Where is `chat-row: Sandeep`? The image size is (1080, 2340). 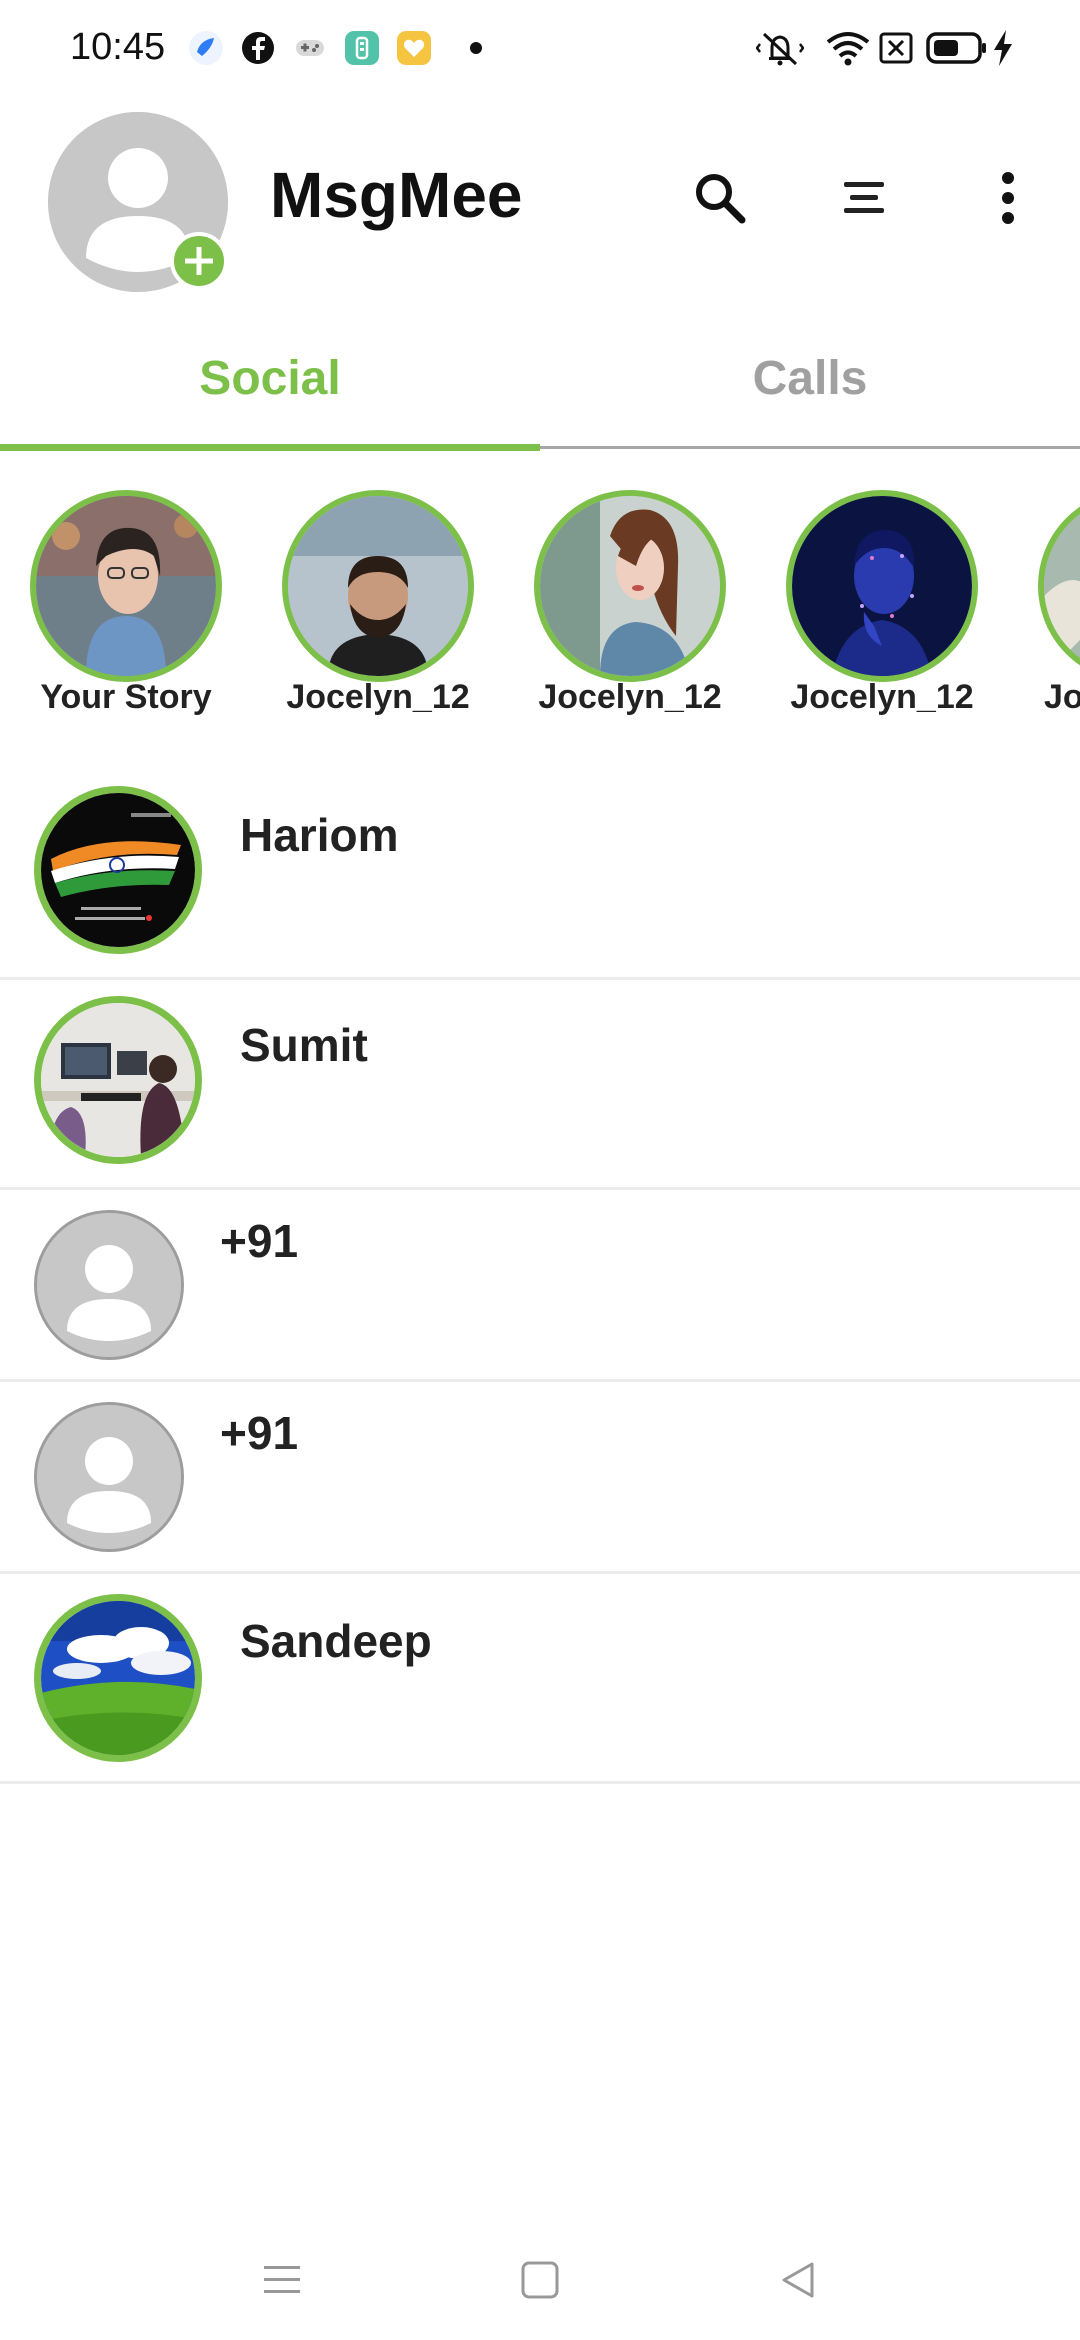
chat-row: Sandeep is located at coordinates (540, 1679).